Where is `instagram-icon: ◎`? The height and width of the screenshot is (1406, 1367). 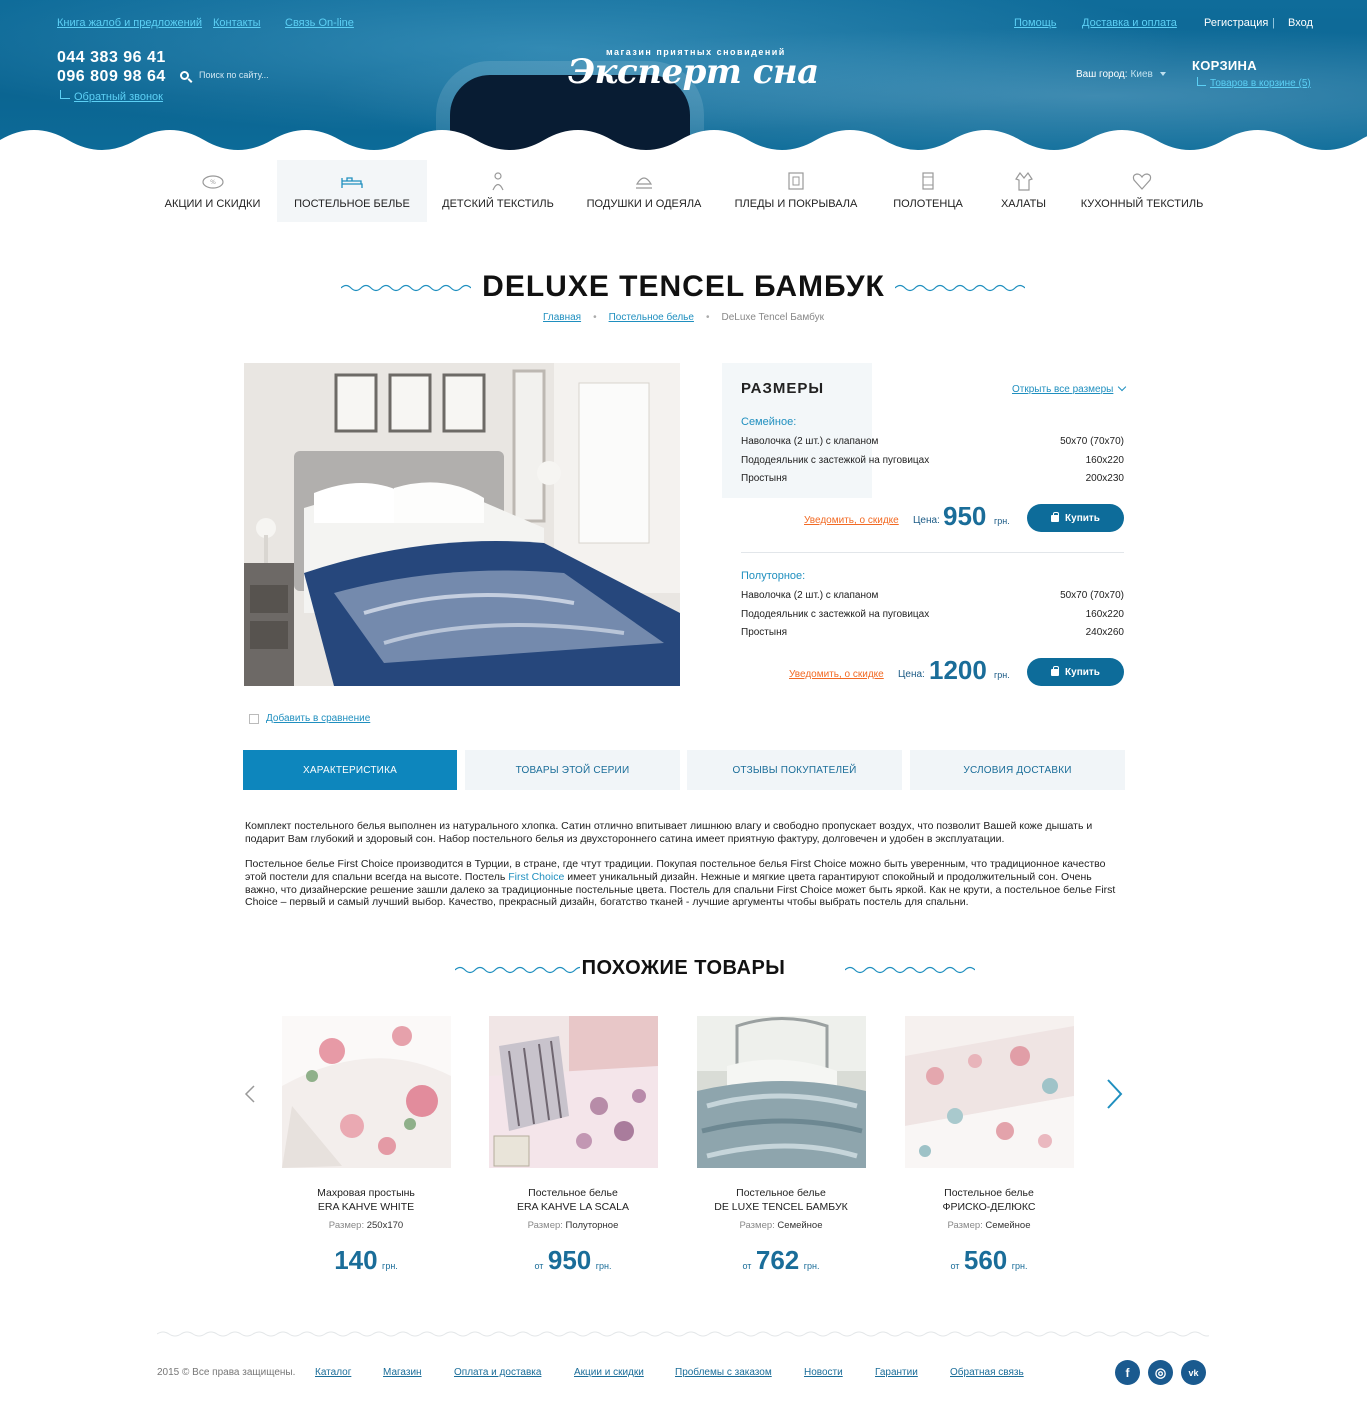
instagram-icon: ◎ is located at coordinates (1160, 1372).